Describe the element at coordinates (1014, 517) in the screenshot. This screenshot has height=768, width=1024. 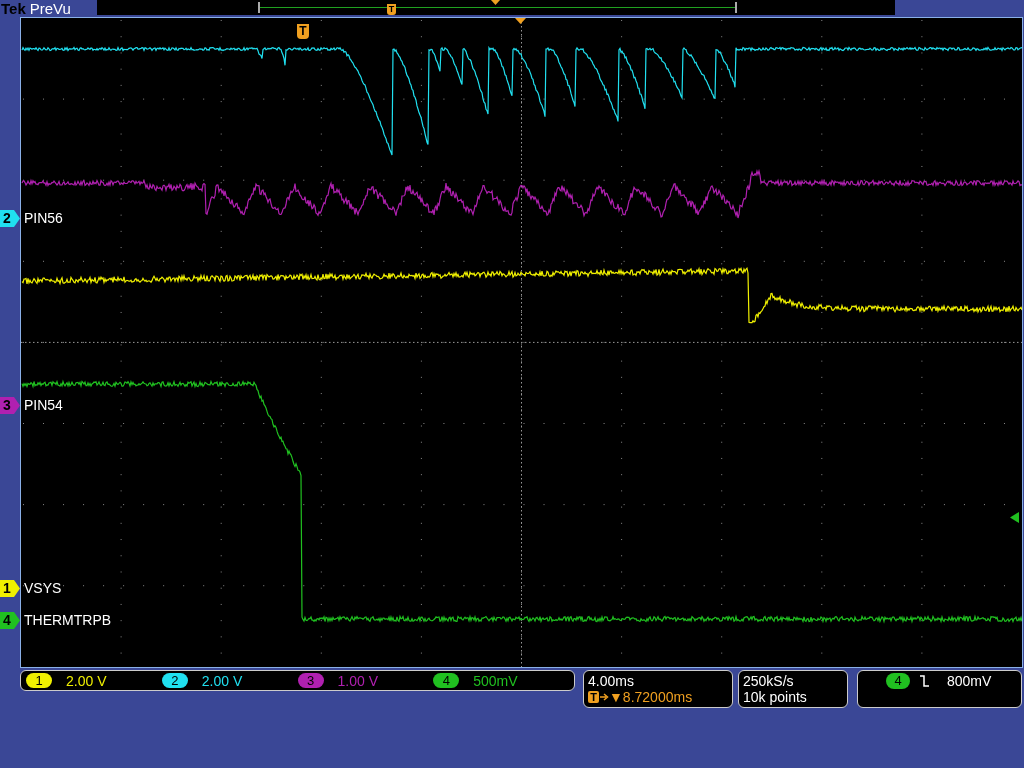
I see `trigger-level-icon` at that location.